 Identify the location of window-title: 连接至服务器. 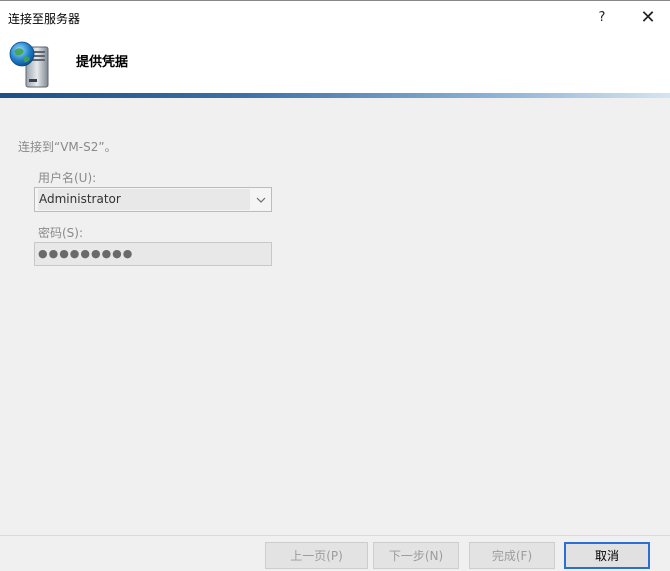
(44, 19).